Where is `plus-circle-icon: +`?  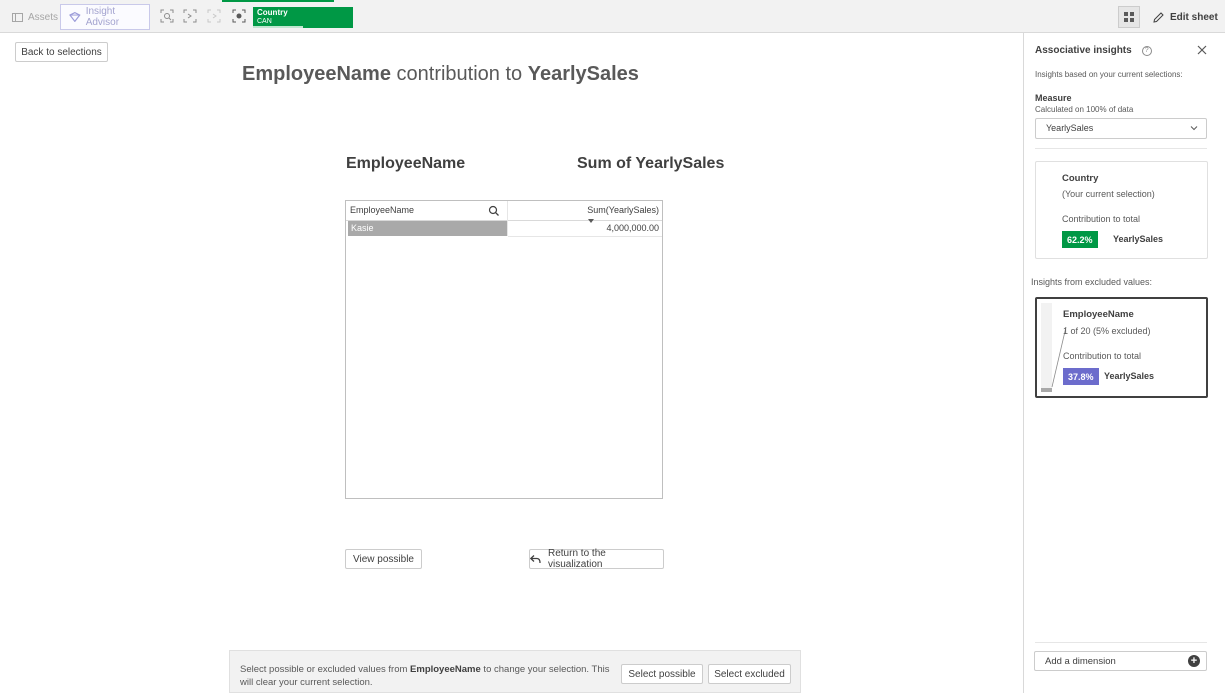
plus-circle-icon: + is located at coordinates (1194, 661).